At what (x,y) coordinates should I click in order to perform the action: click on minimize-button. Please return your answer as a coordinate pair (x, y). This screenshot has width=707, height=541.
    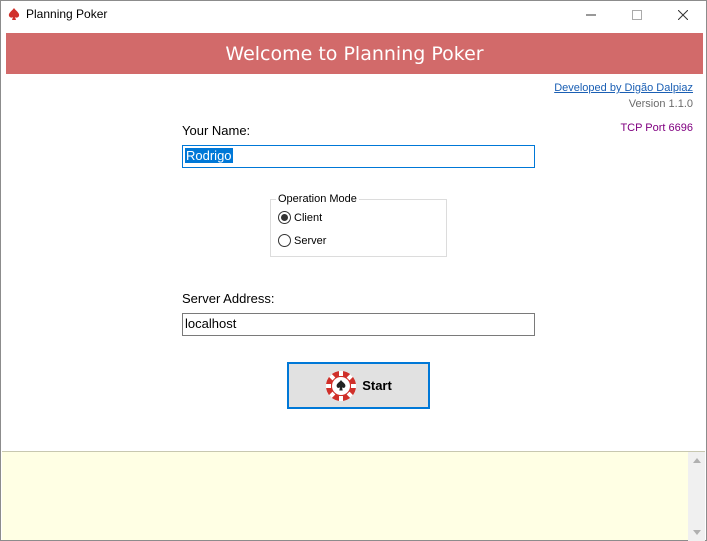
    Looking at the image, I should click on (591, 15).